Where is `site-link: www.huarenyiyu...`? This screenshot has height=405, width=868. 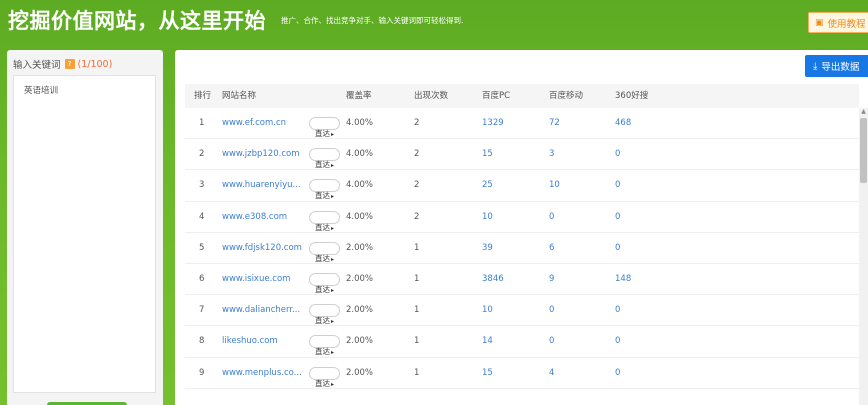
site-link: www.huarenyiyu... is located at coordinates (261, 185).